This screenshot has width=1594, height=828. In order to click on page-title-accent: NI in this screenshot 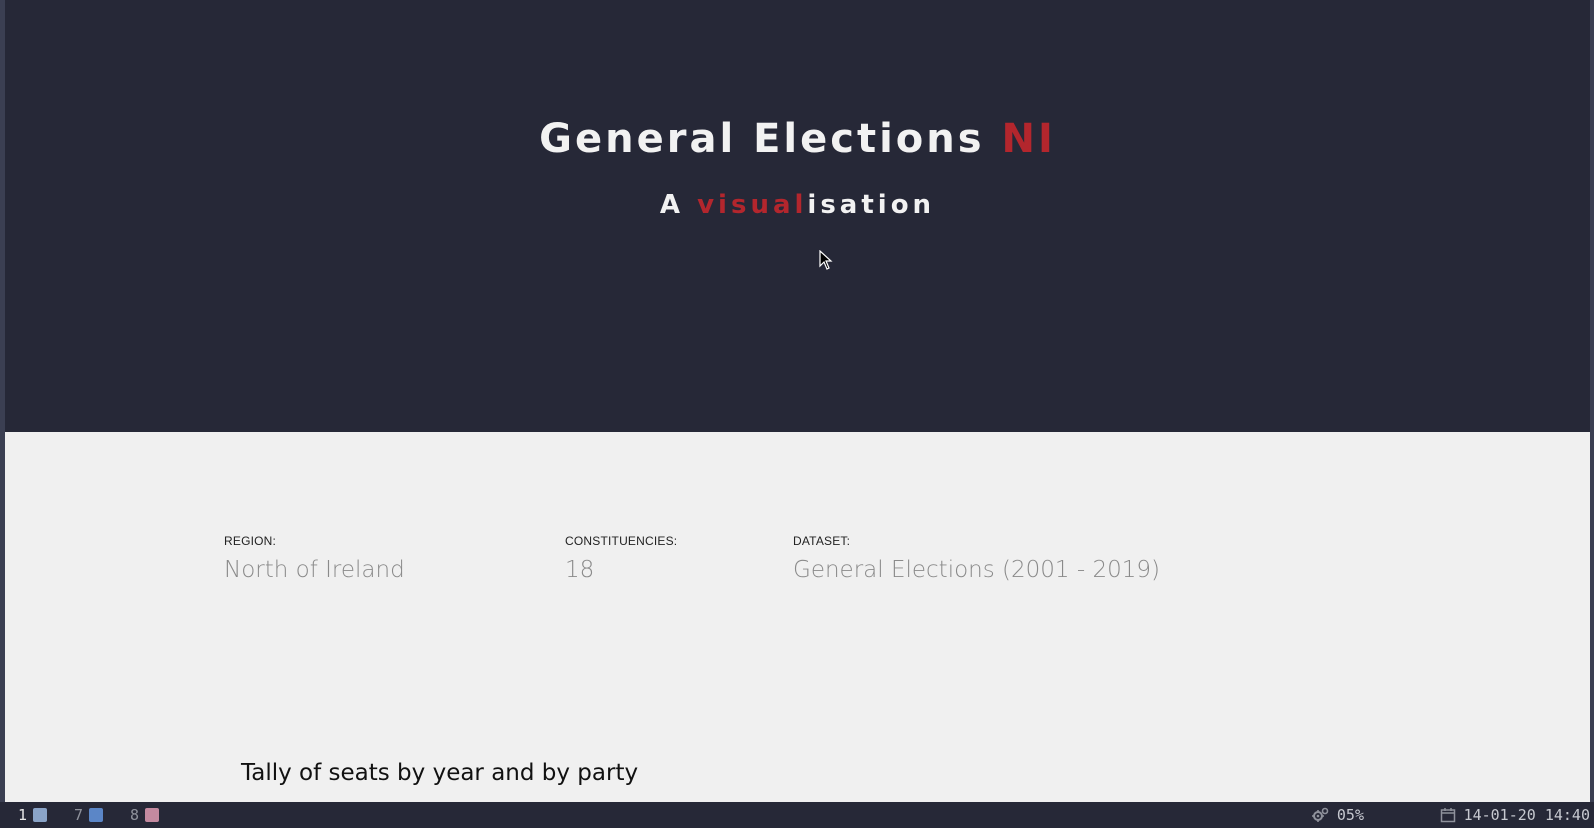, I will do `click(1028, 139)`.